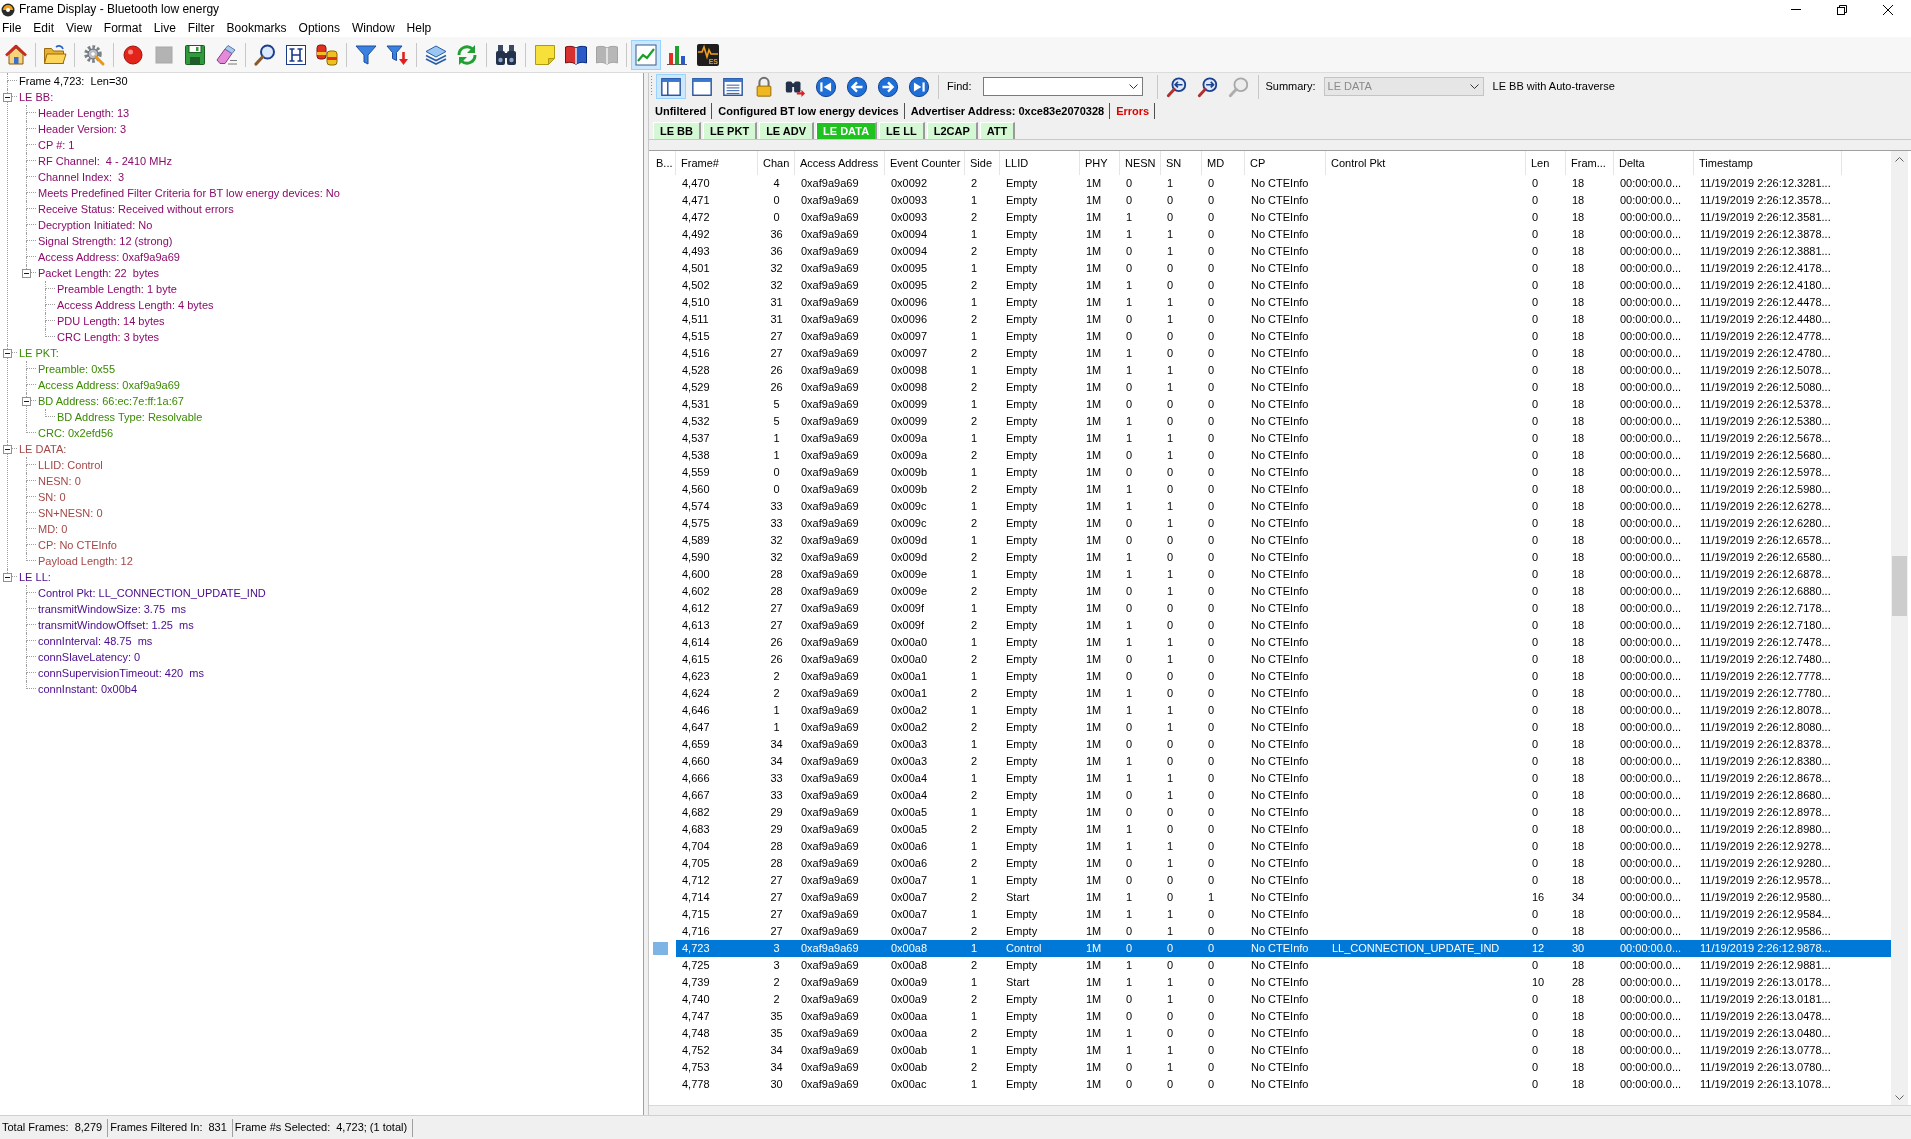 This screenshot has width=1911, height=1139. Describe the element at coordinates (111, 353) in the screenshot. I see `tree-item: LE PKT:` at that location.